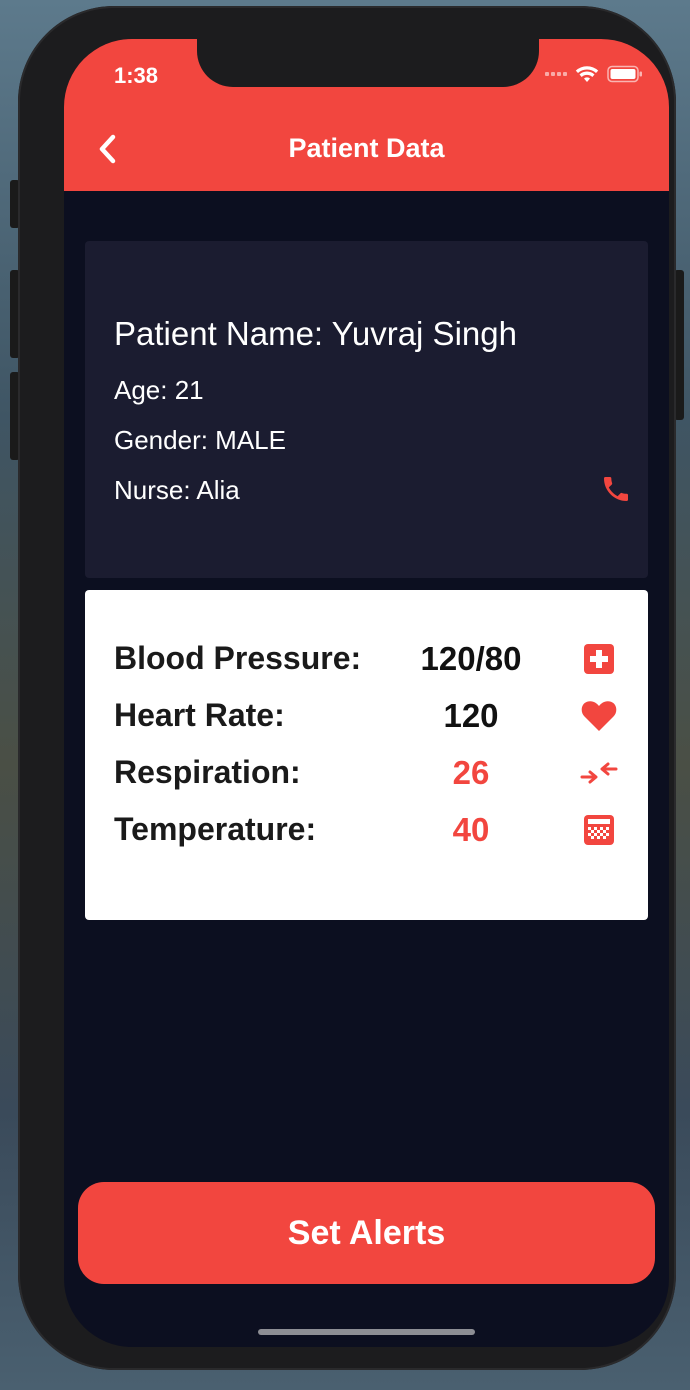 Image resolution: width=690 pixels, height=1390 pixels. I want to click on call-nurse-button, so click(616, 489).